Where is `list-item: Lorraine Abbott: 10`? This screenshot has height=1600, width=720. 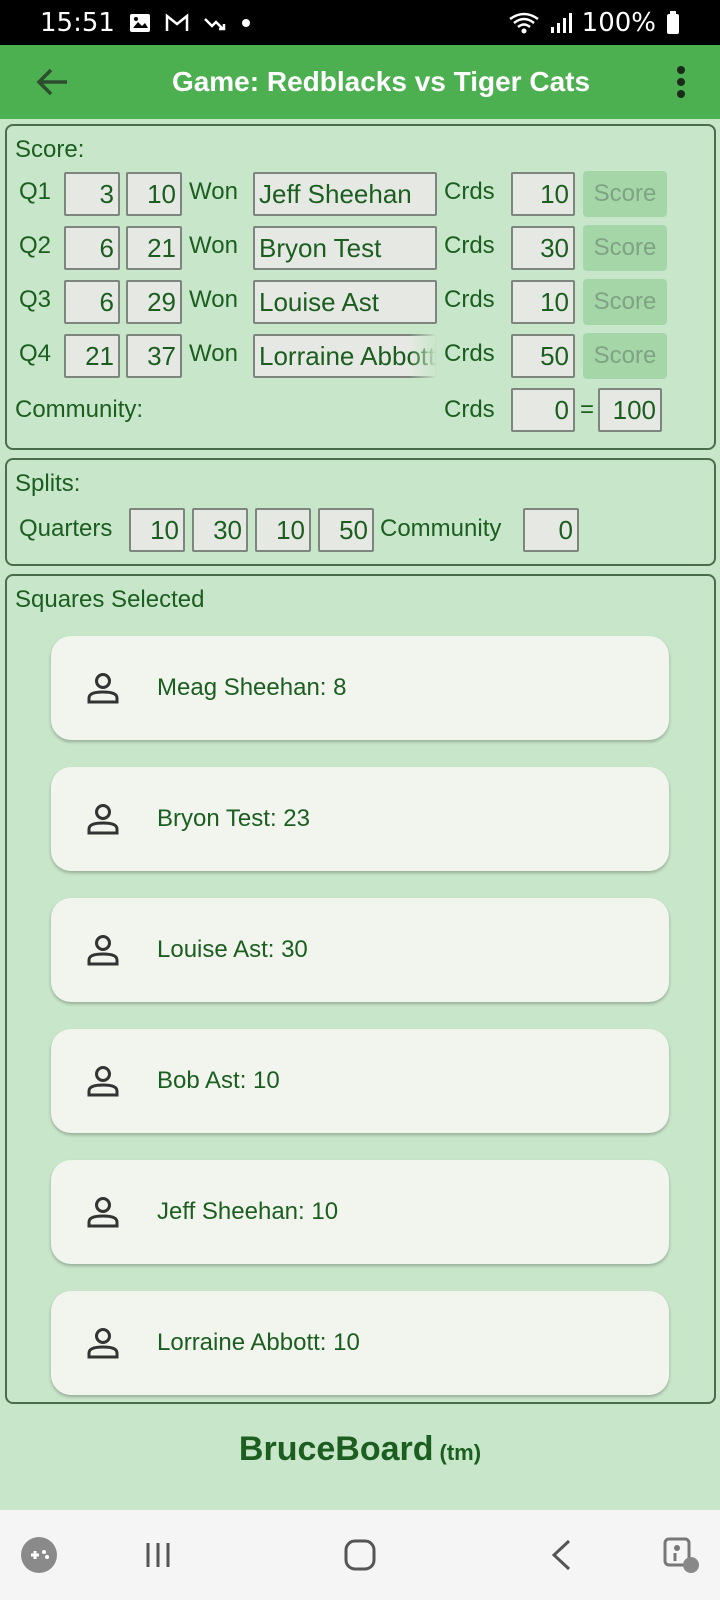 list-item: Lorraine Abbott: 10 is located at coordinates (360, 1343).